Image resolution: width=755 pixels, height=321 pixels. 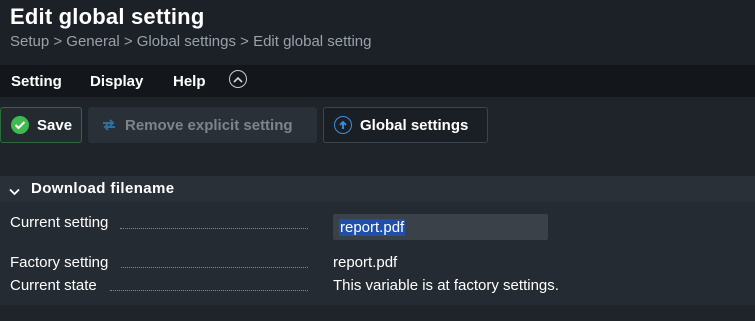 What do you see at coordinates (116, 81) in the screenshot?
I see `menu-display: Display` at bounding box center [116, 81].